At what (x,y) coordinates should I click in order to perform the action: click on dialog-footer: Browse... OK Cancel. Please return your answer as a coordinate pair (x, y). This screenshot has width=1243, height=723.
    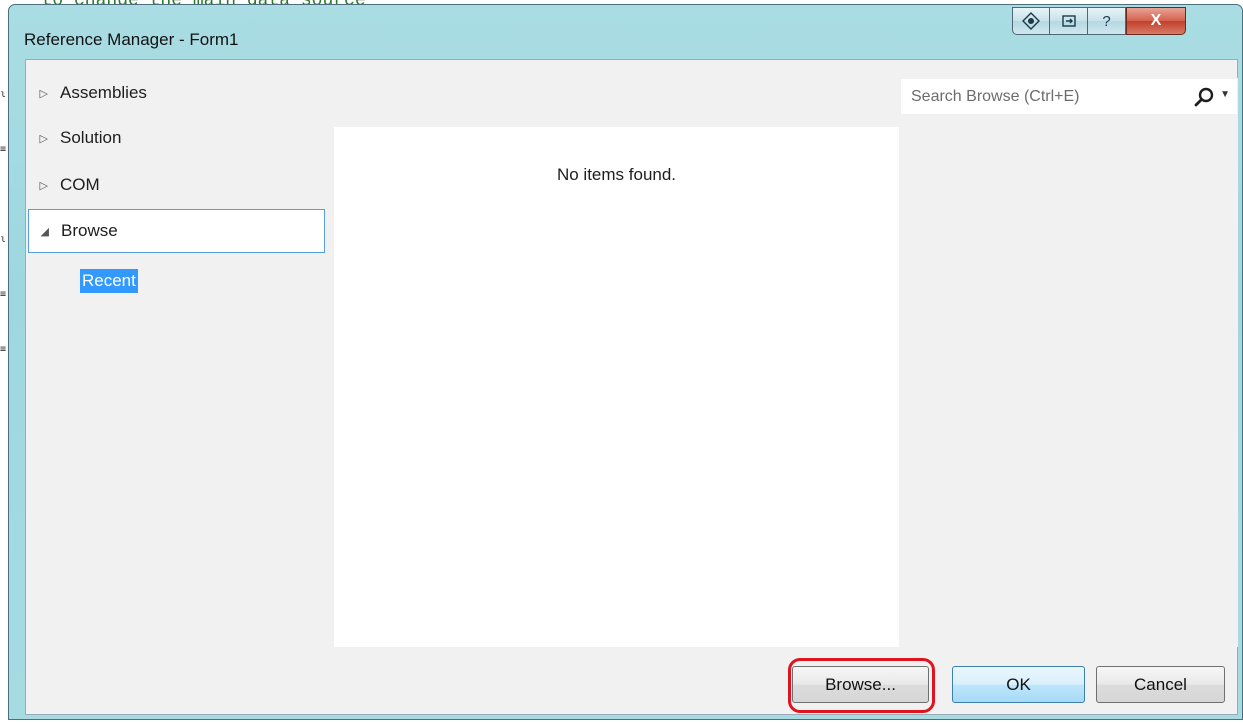
    Looking at the image, I should click on (631, 682).